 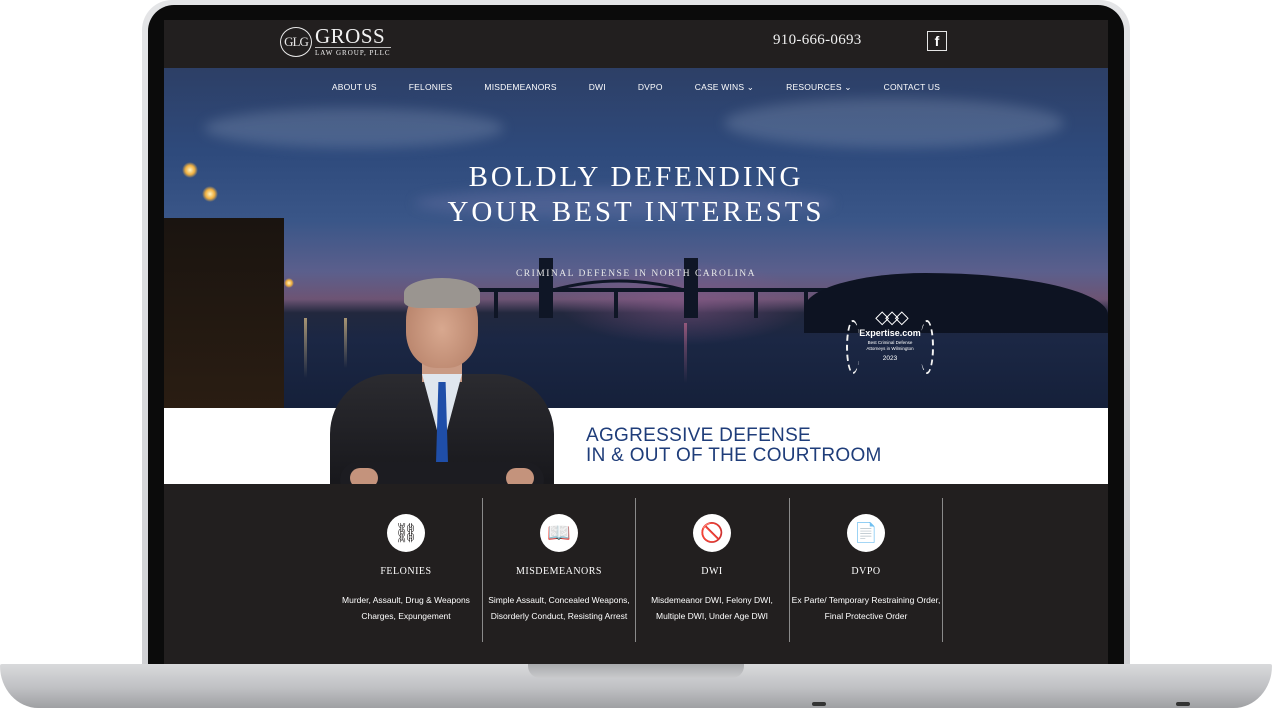 I want to click on law-book-icon: 📖, so click(x=559, y=533).